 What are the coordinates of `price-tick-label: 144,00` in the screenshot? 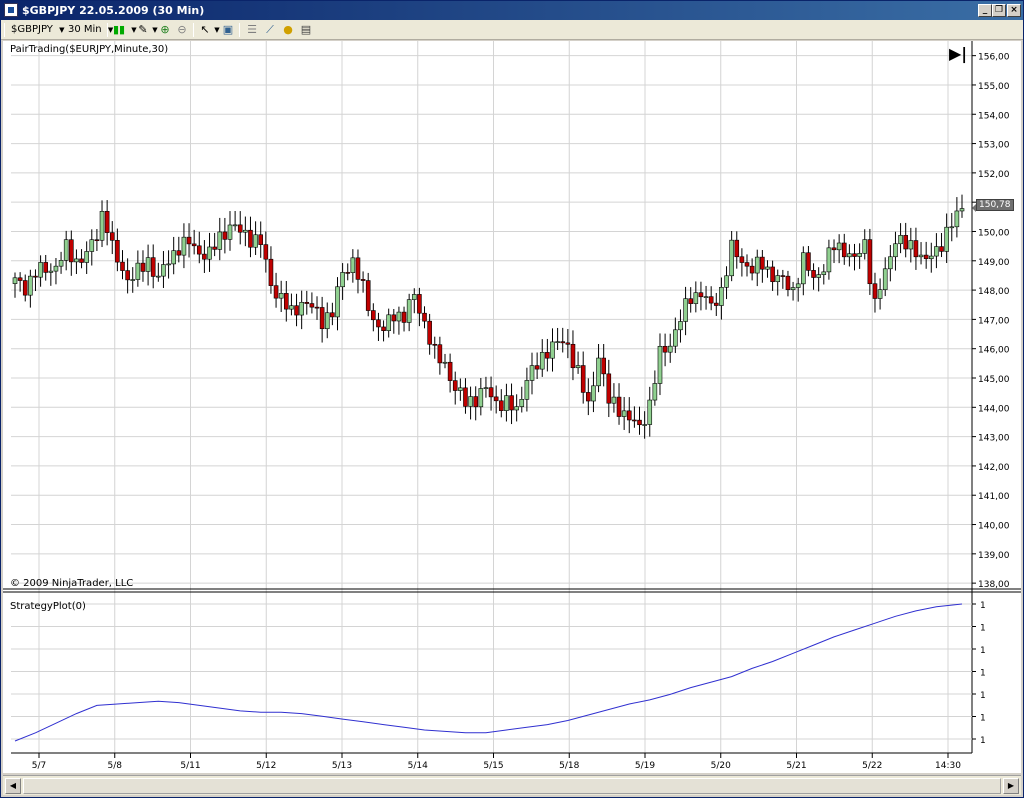 It's located at (994, 409).